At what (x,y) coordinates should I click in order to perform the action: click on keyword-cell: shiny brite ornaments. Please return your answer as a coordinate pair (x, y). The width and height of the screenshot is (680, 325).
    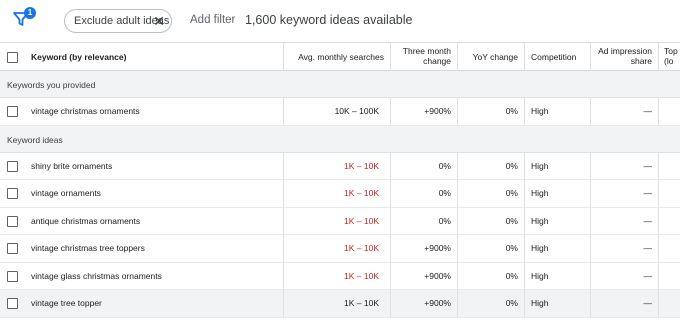
    Looking at the image, I should click on (72, 165).